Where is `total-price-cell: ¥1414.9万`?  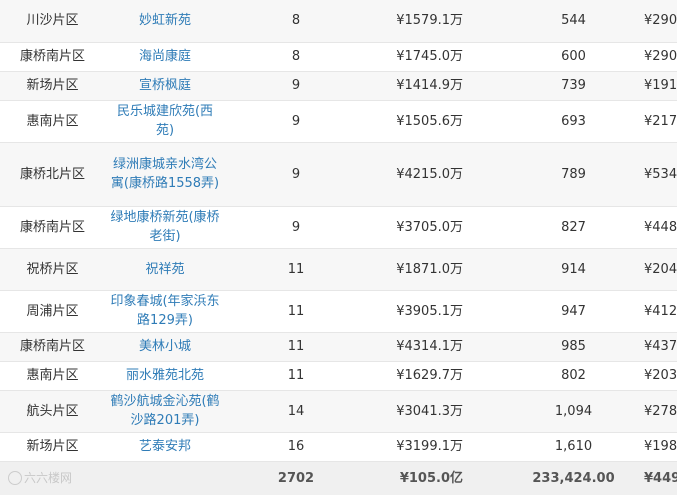
total-price-cell: ¥1414.9万 is located at coordinates (421, 86).